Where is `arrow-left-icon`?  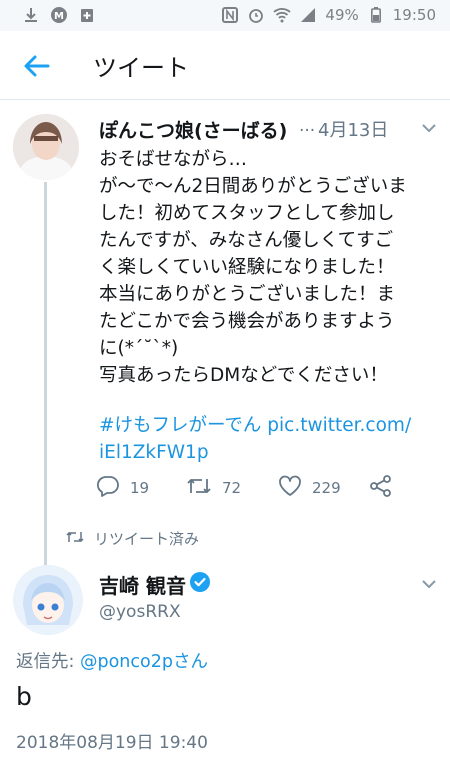
arrow-left-icon is located at coordinates (37, 66).